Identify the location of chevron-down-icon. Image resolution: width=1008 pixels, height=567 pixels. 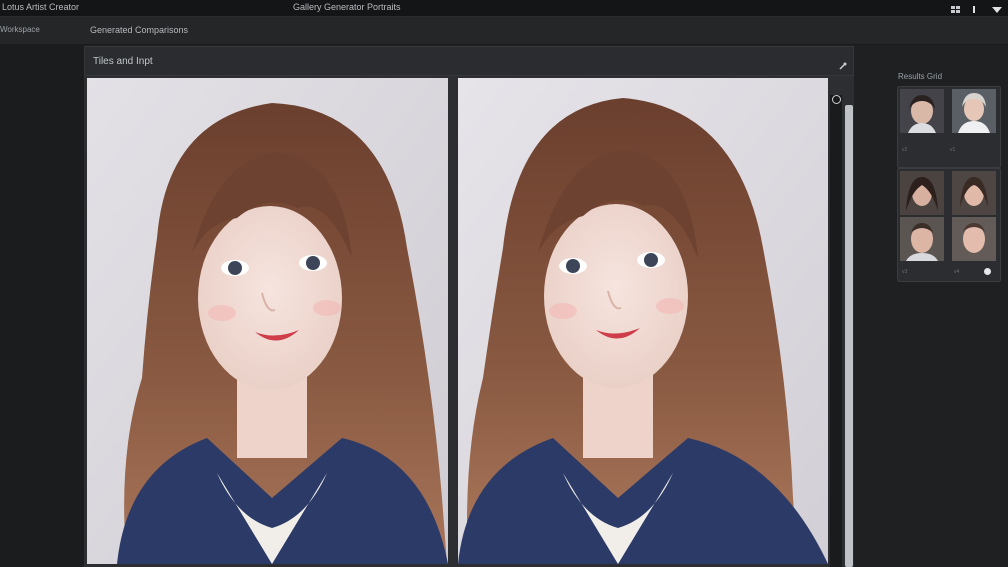
(997, 7).